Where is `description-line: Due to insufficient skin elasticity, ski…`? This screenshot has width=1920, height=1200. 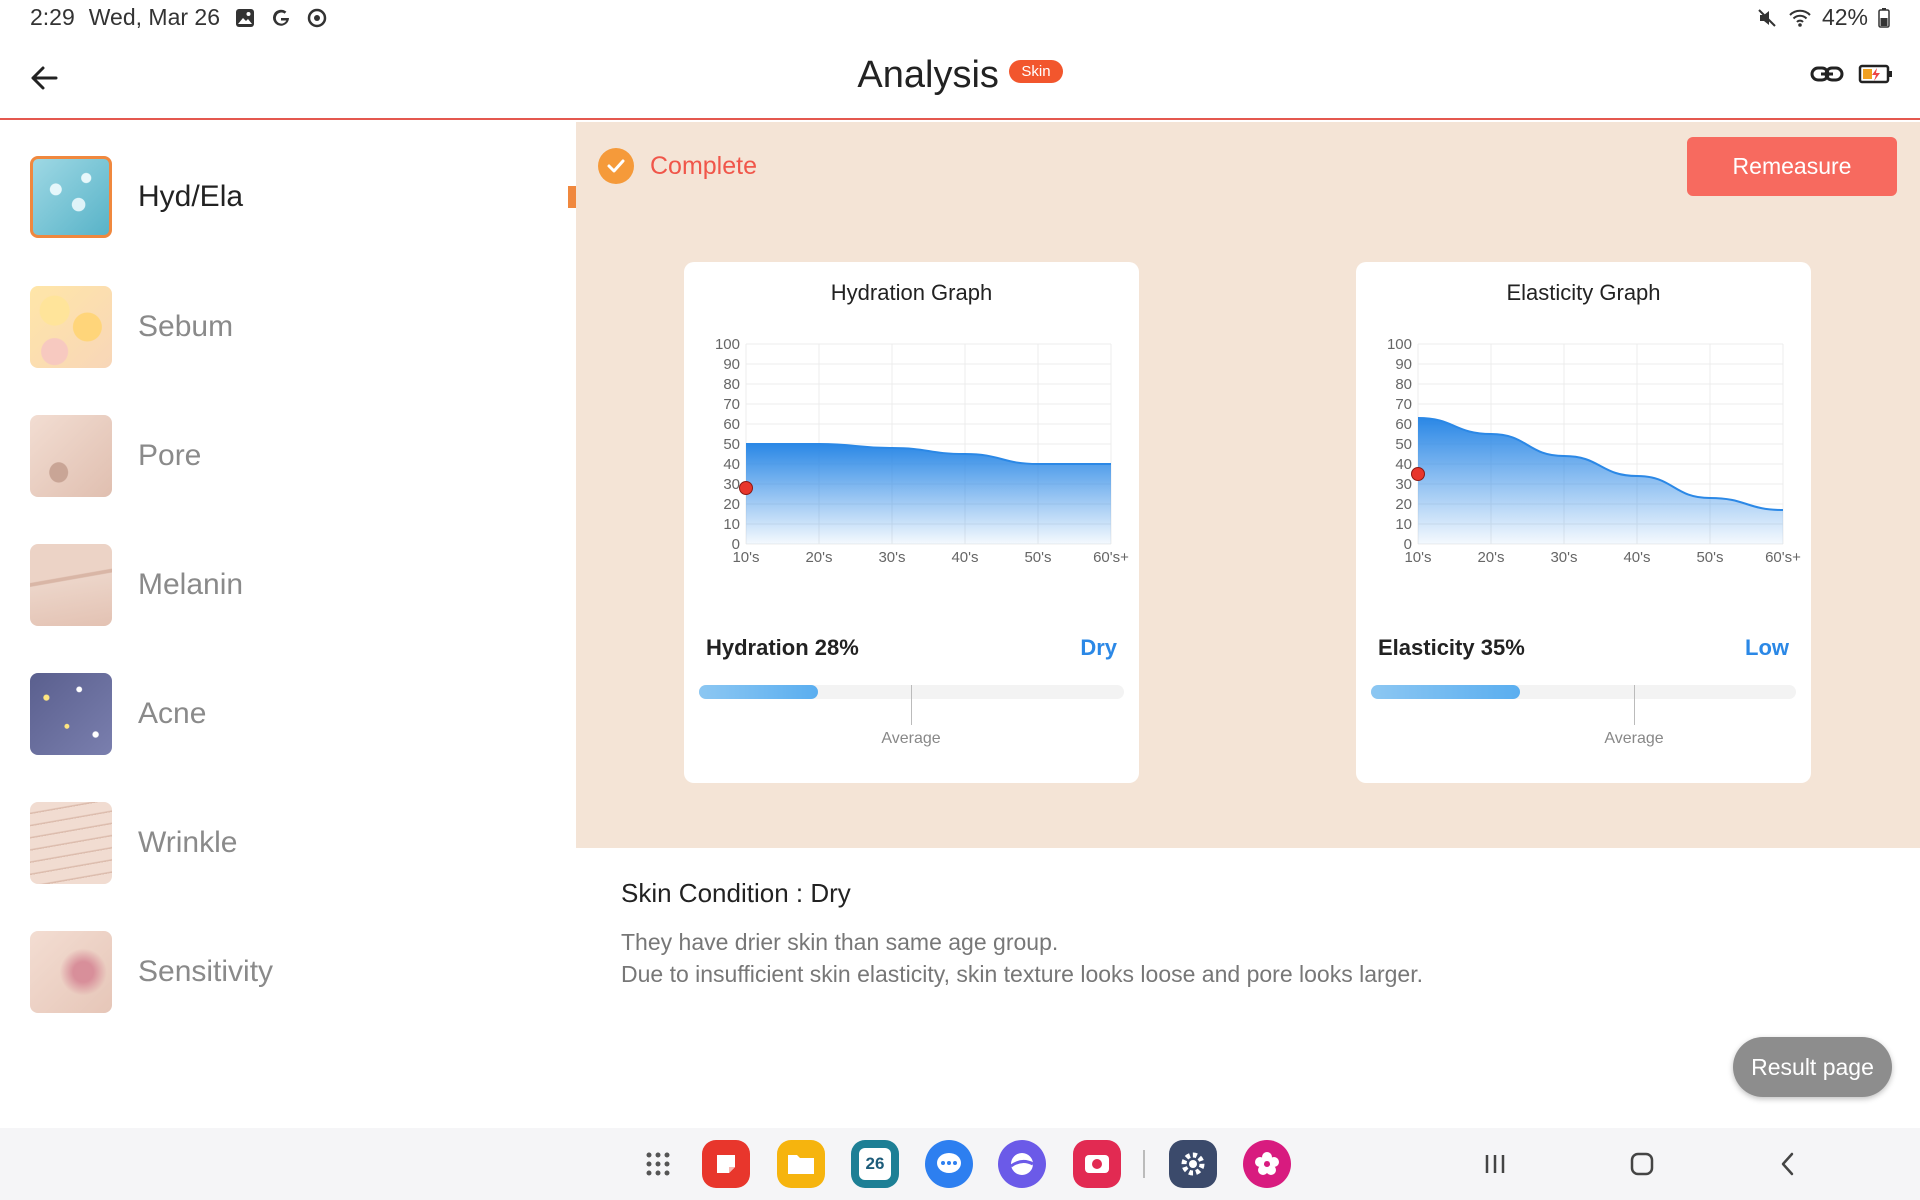
description-line: Due to insufficient skin elasticity, ski… is located at coordinates (1022, 974).